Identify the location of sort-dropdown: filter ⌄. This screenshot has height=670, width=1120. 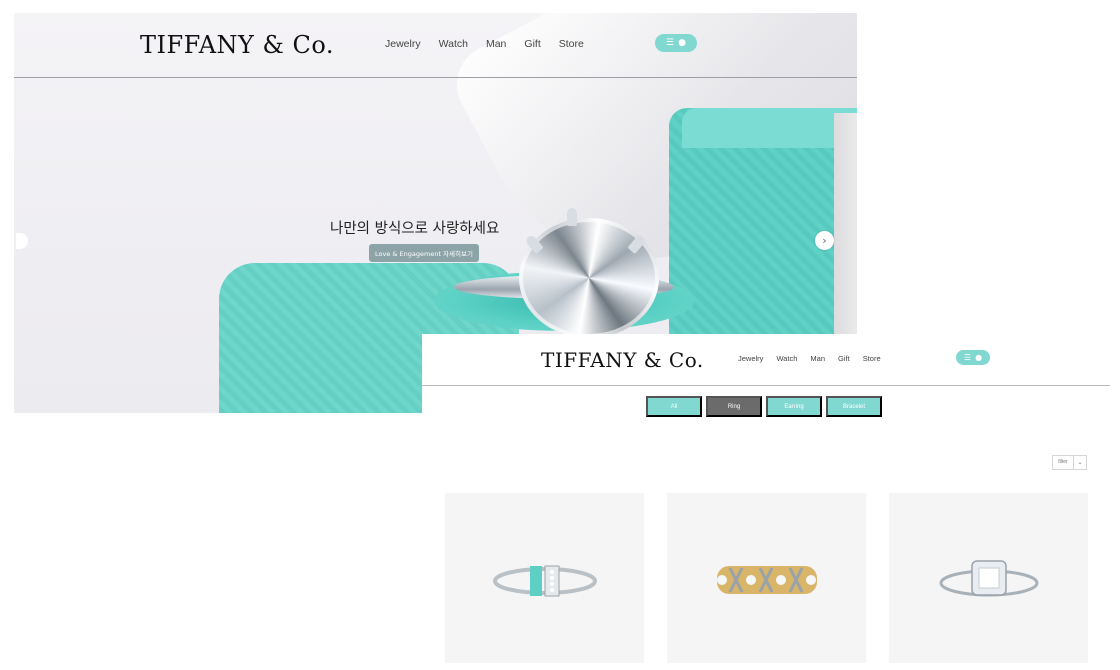
(1069, 462).